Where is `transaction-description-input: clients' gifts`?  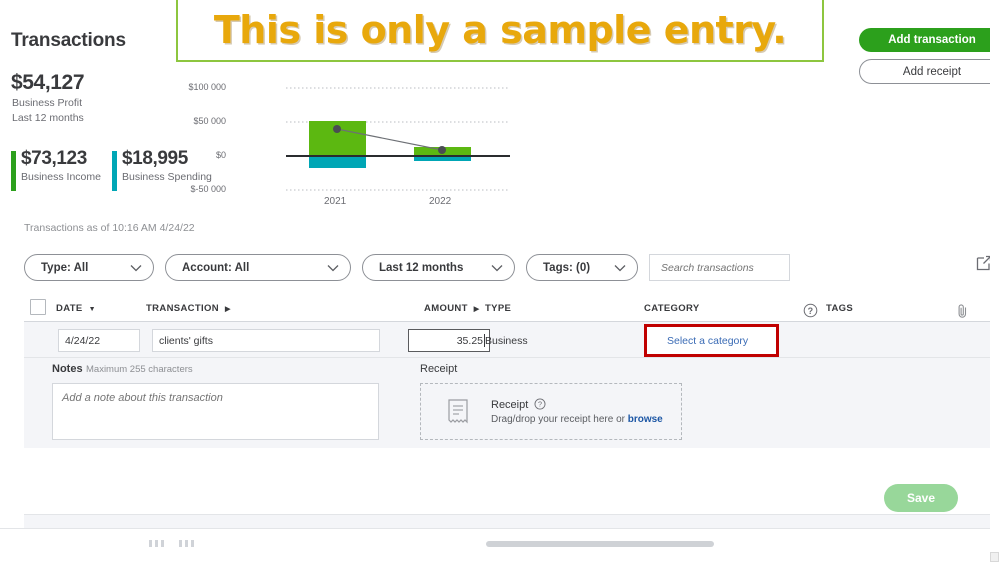 transaction-description-input: clients' gifts is located at coordinates (266, 340).